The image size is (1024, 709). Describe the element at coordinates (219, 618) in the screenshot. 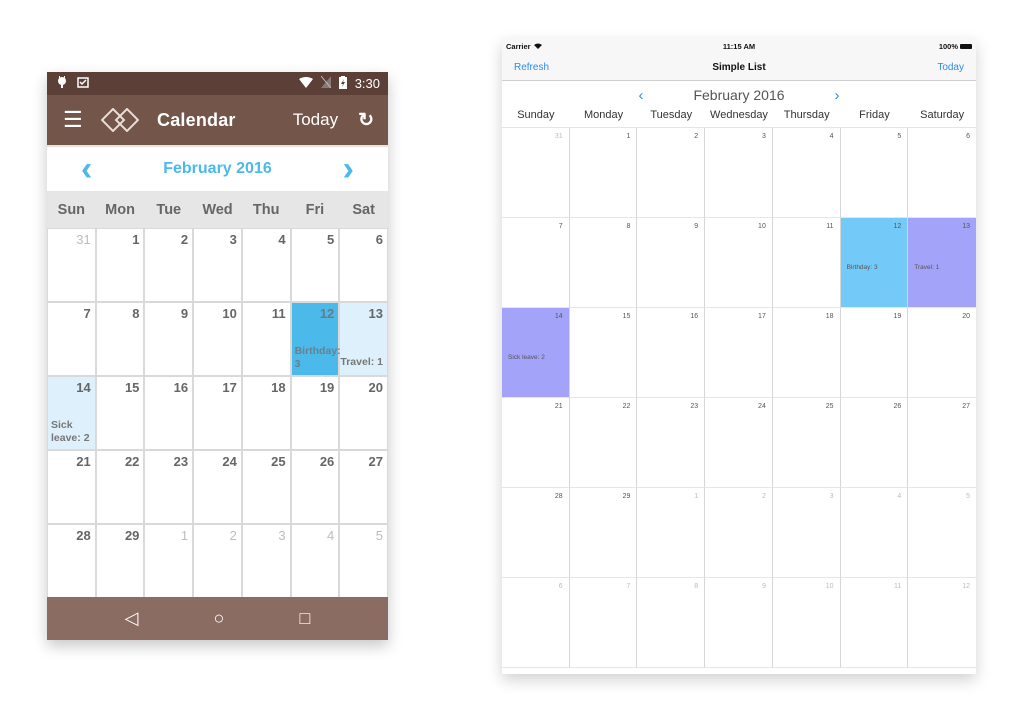

I see `home-icon: ○` at that location.